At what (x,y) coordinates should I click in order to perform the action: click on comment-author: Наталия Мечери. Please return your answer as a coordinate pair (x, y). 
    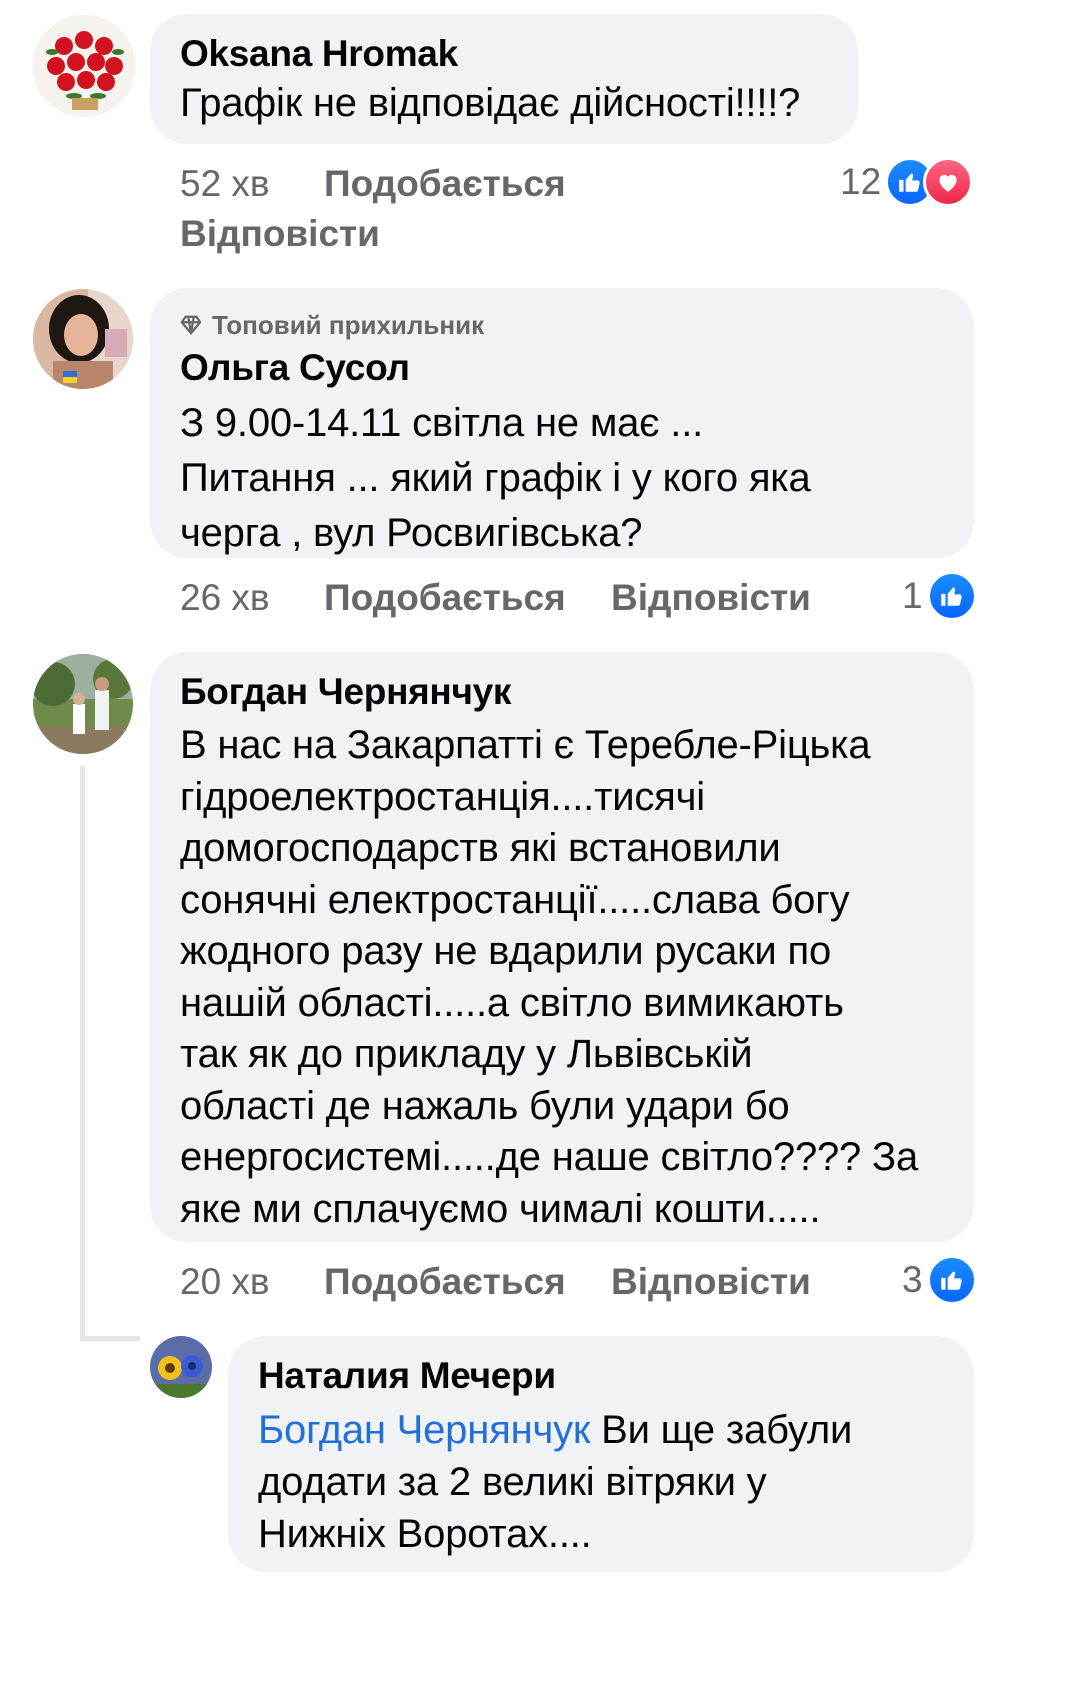
    Looking at the image, I should click on (601, 1376).